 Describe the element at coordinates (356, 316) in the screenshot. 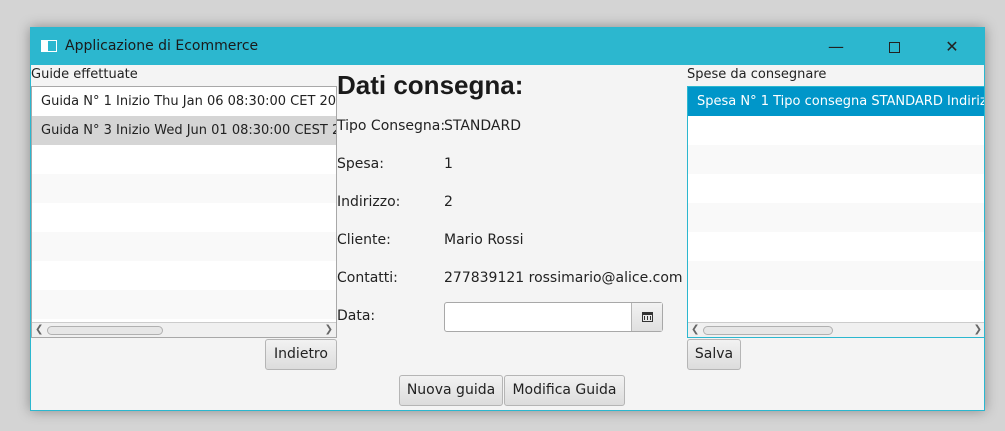

I see `date-label: Data:` at that location.